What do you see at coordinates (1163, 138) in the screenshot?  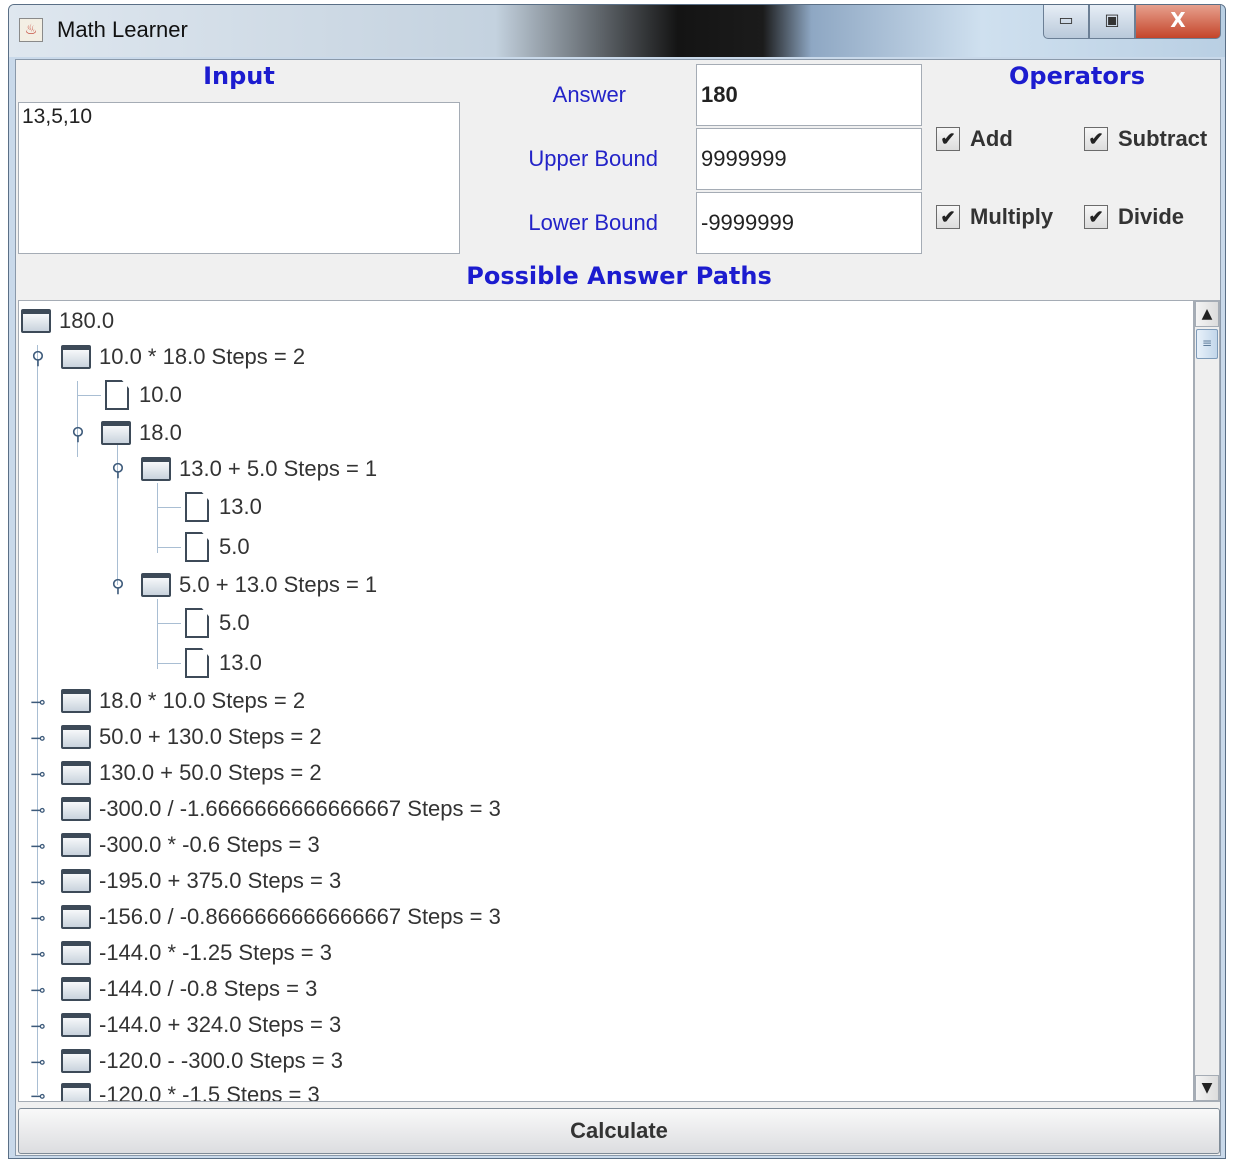 I see `subtract-label: Subtract` at bounding box center [1163, 138].